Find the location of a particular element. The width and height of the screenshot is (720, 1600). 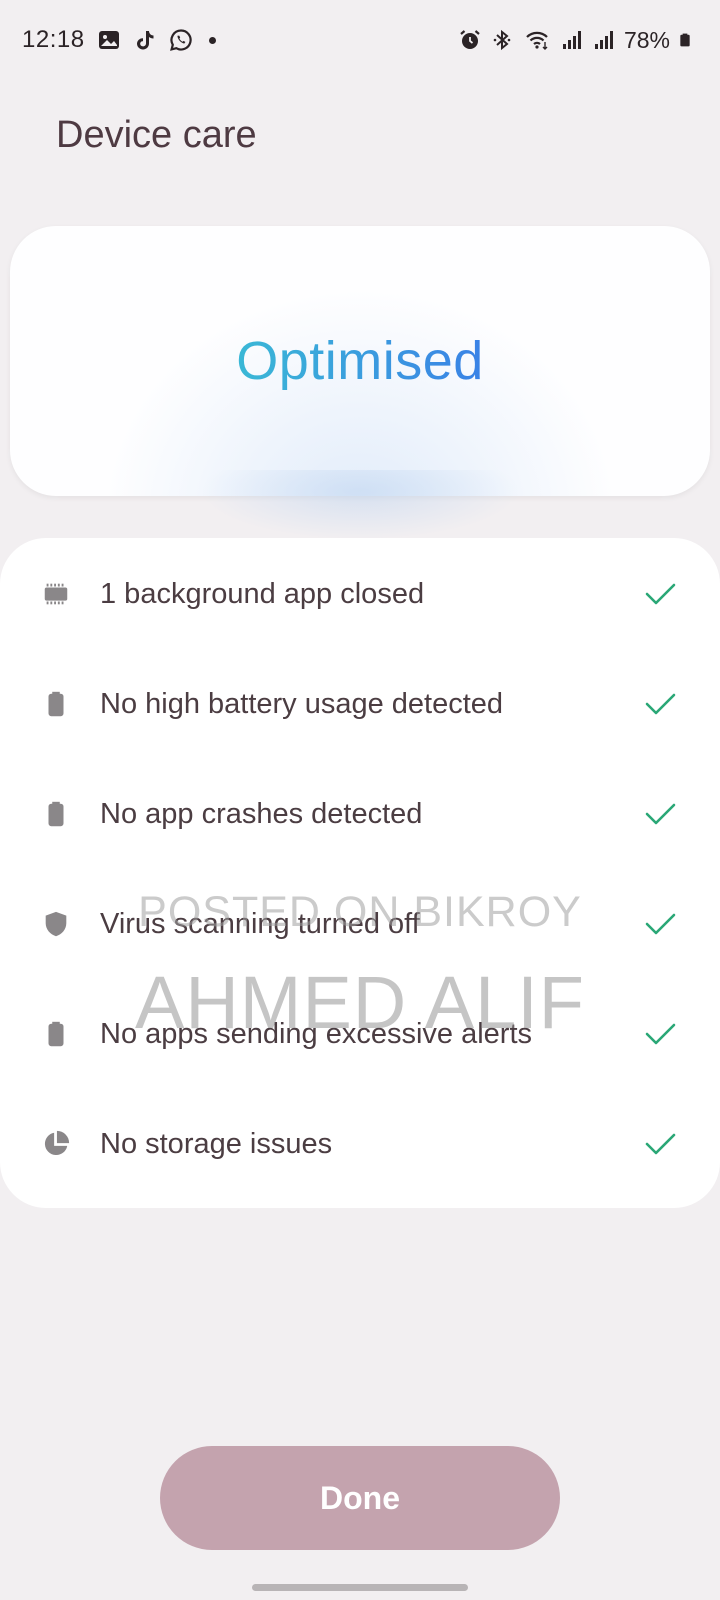

check-row-background-apps: 1 background app closed is located at coordinates (360, 594).